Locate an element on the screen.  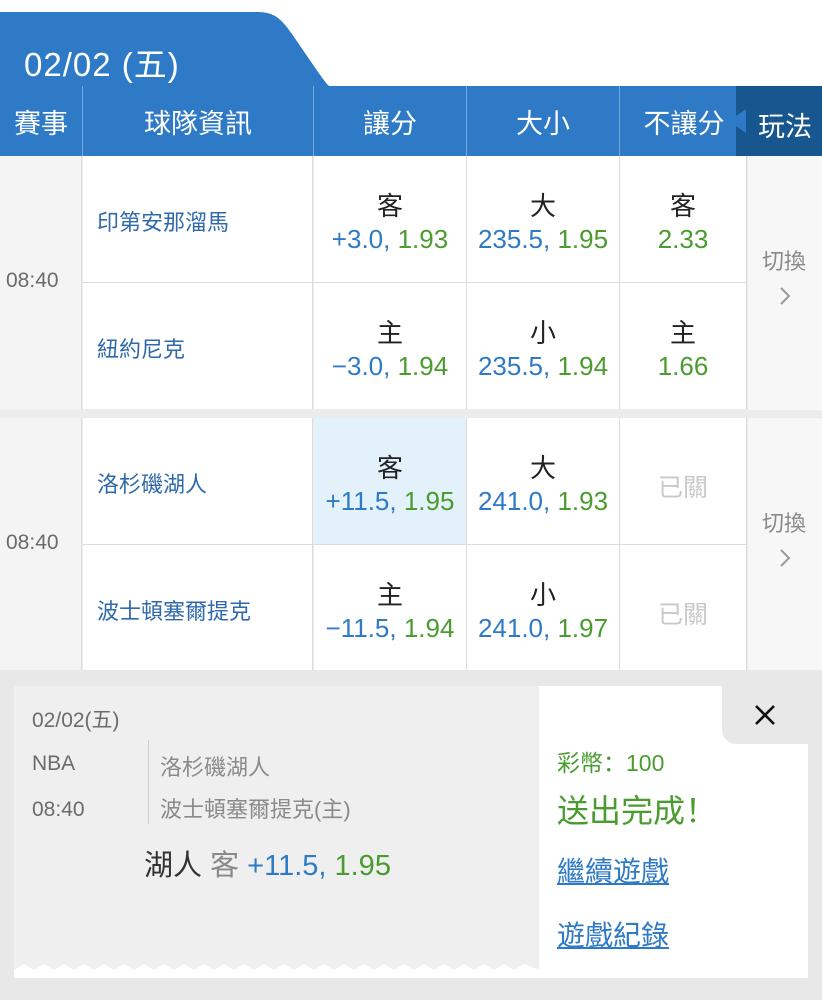
coins-balance: 彩幣：100 is located at coordinates (611, 763).